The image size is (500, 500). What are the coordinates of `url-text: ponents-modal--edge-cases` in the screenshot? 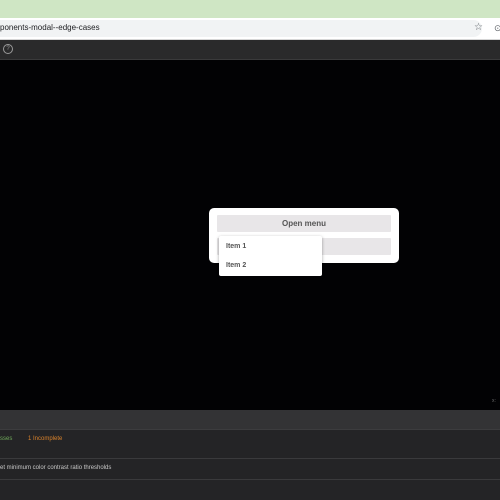 It's located at (50, 27).